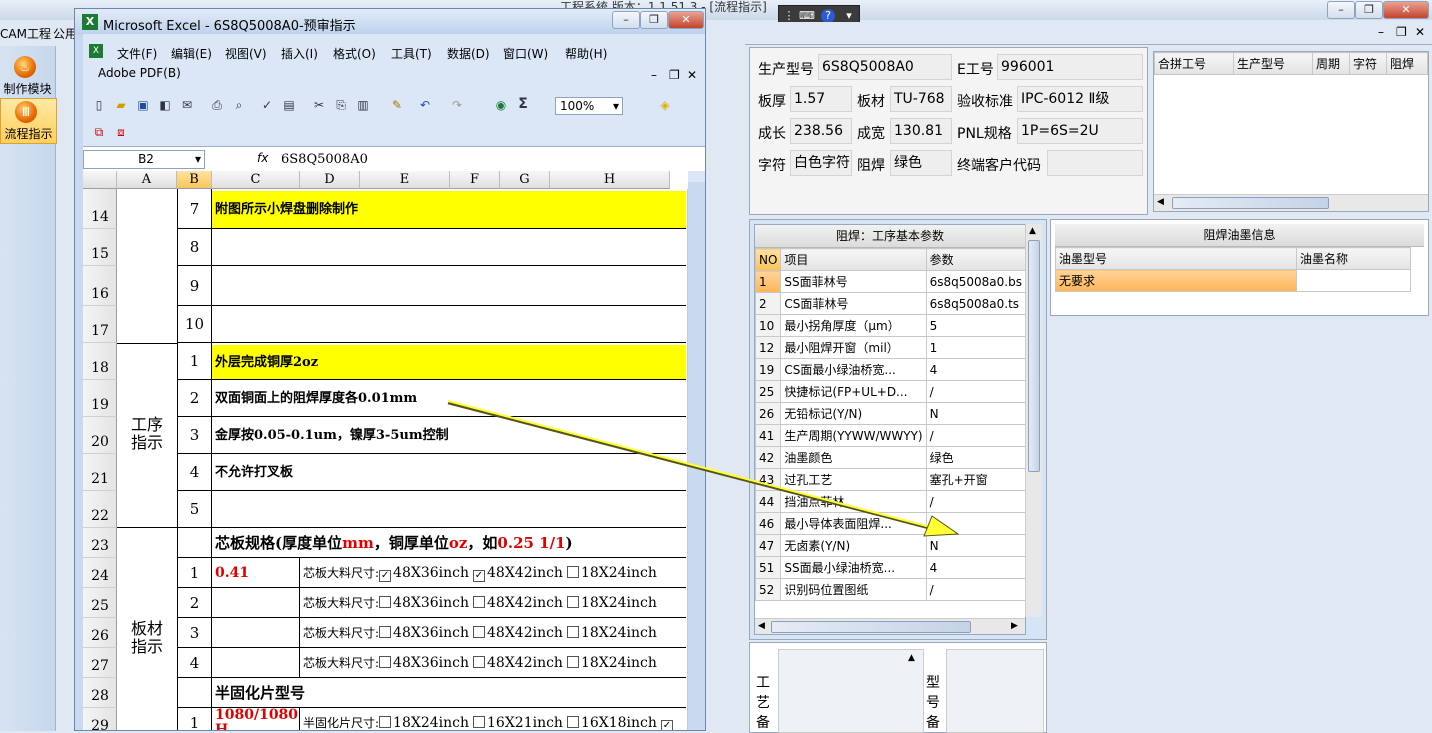 The width and height of the screenshot is (1432, 733). I want to click on arrow-head, so click(941, 526).